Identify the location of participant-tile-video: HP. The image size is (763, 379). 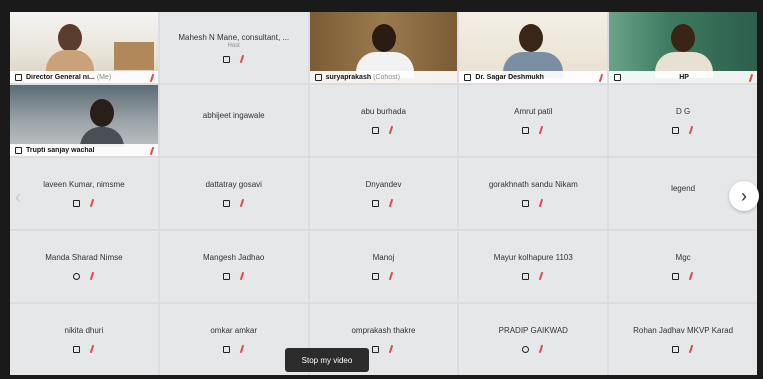
(683, 47).